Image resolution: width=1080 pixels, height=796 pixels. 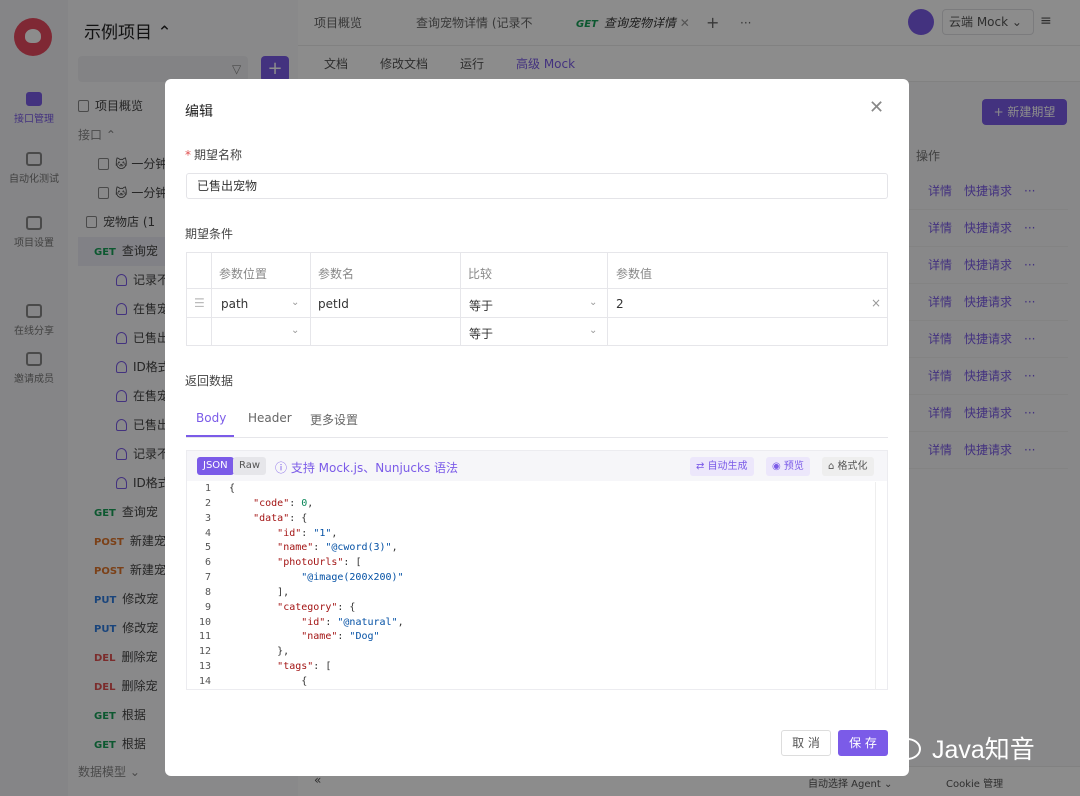 I want to click on line-number: 8, so click(x=207, y=592).